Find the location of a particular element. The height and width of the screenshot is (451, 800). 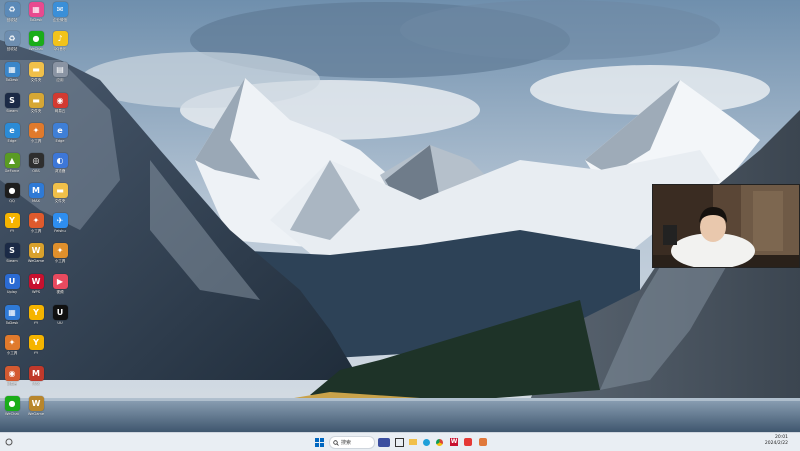

desktop-icon-label: UU is located at coordinates (60, 323).